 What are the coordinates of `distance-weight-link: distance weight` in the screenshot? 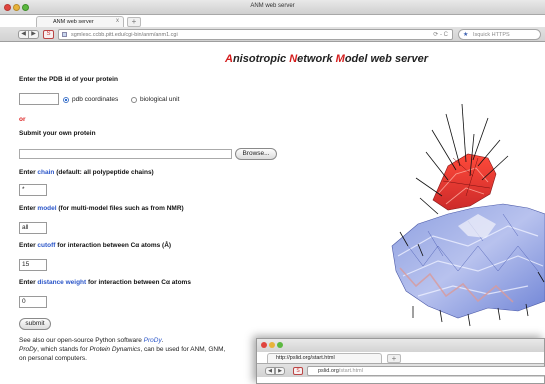 It's located at (61, 282).